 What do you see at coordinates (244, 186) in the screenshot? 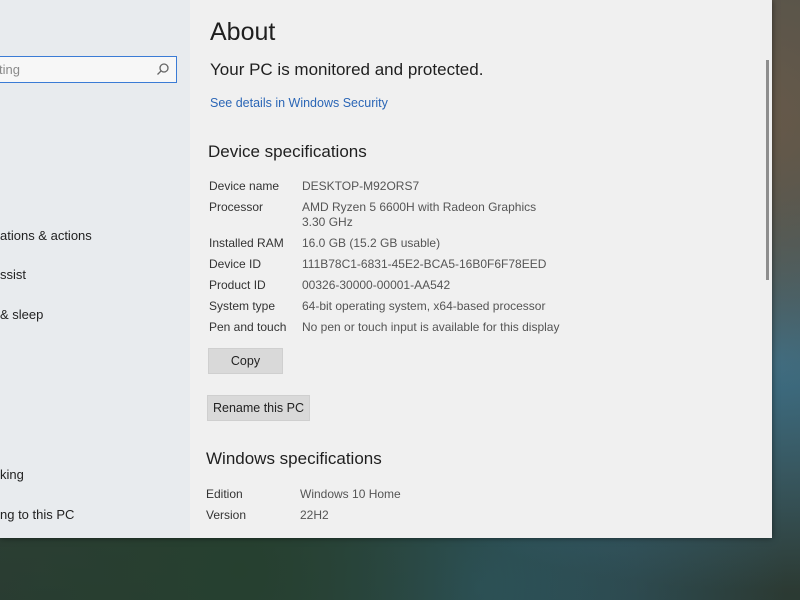
I see `spec-label: Device name` at bounding box center [244, 186].